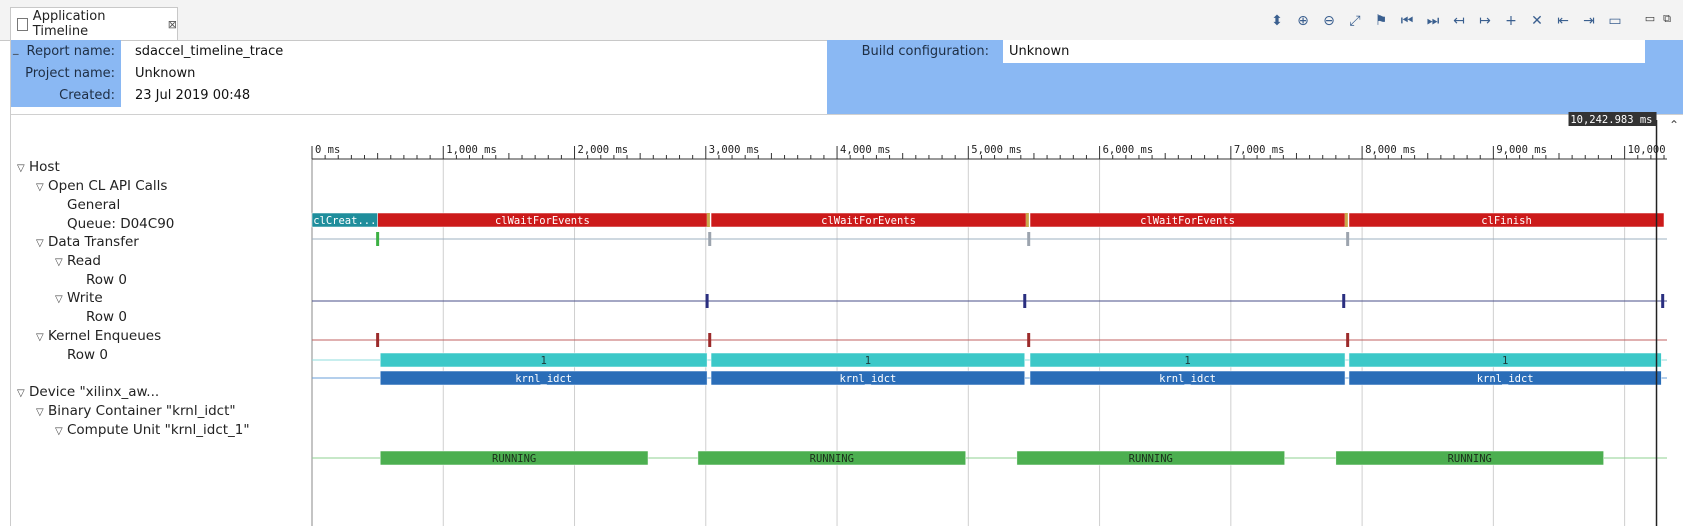 This screenshot has width=1683, height=526. I want to click on tree-item-label: Compute Unit "krnl_idct_1", so click(158, 430).